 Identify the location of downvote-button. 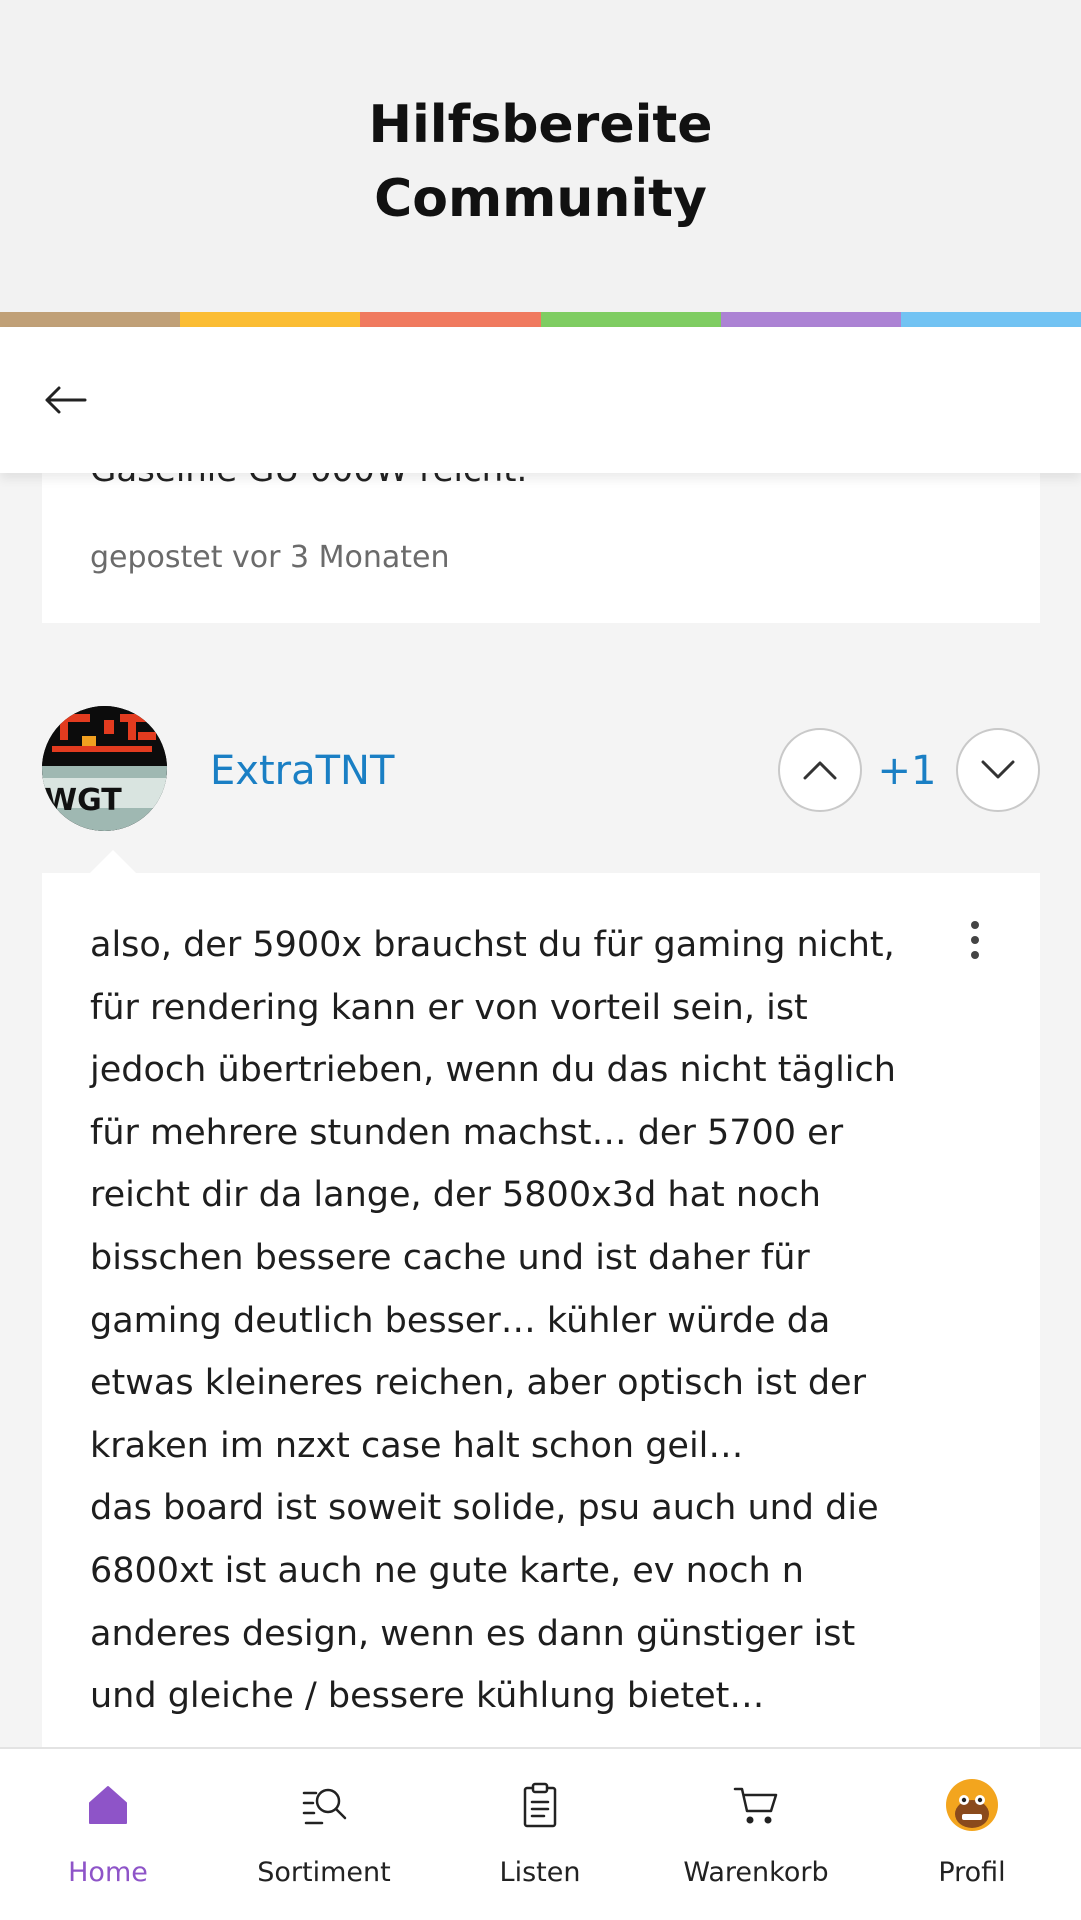
(998, 770).